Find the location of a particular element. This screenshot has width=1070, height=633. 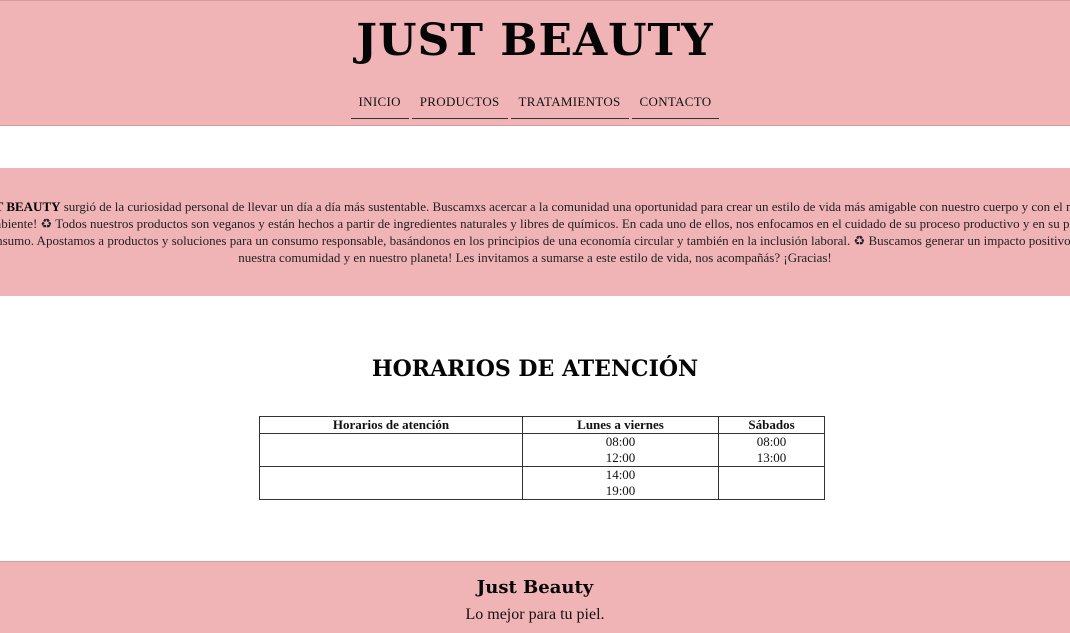

about-brand: JUST BEAUTY is located at coordinates (30, 206).